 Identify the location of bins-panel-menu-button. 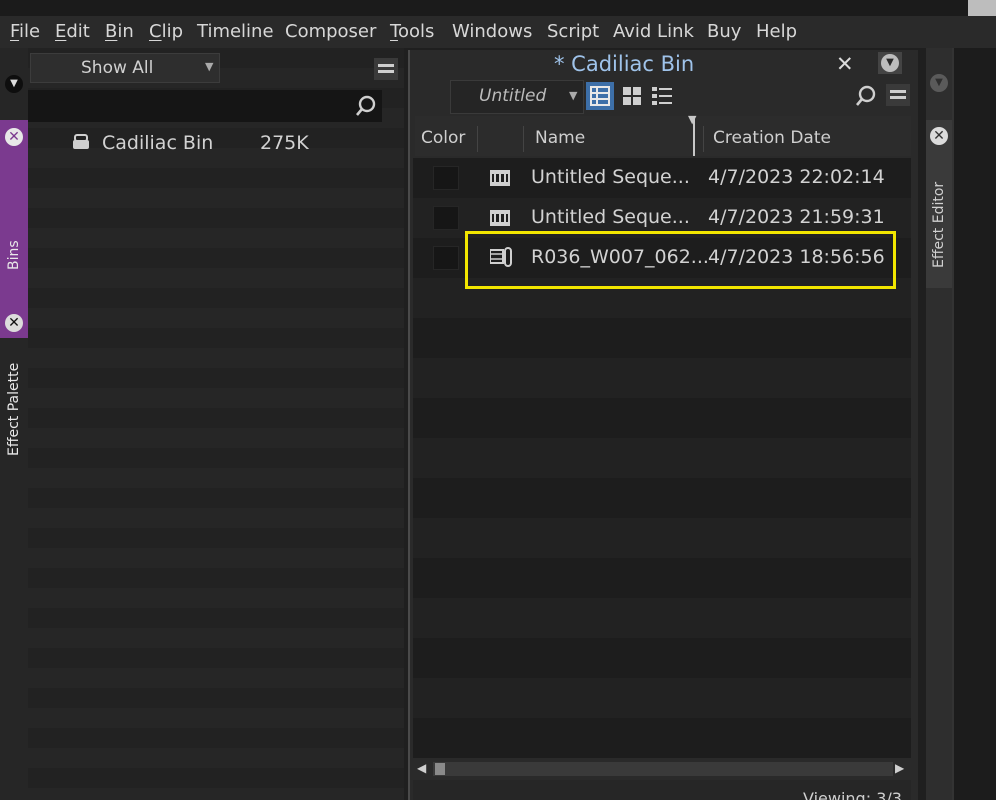
(386, 69).